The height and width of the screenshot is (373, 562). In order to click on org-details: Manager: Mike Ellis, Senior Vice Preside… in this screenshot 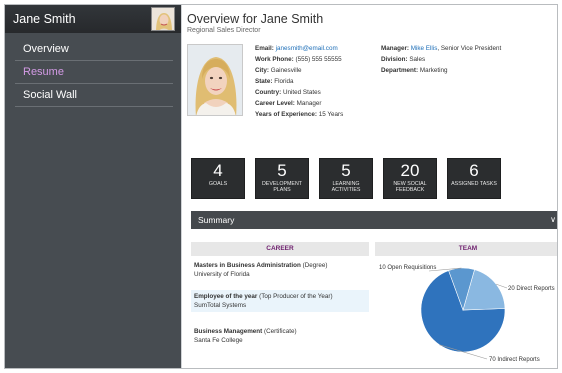, I will do `click(441, 59)`.